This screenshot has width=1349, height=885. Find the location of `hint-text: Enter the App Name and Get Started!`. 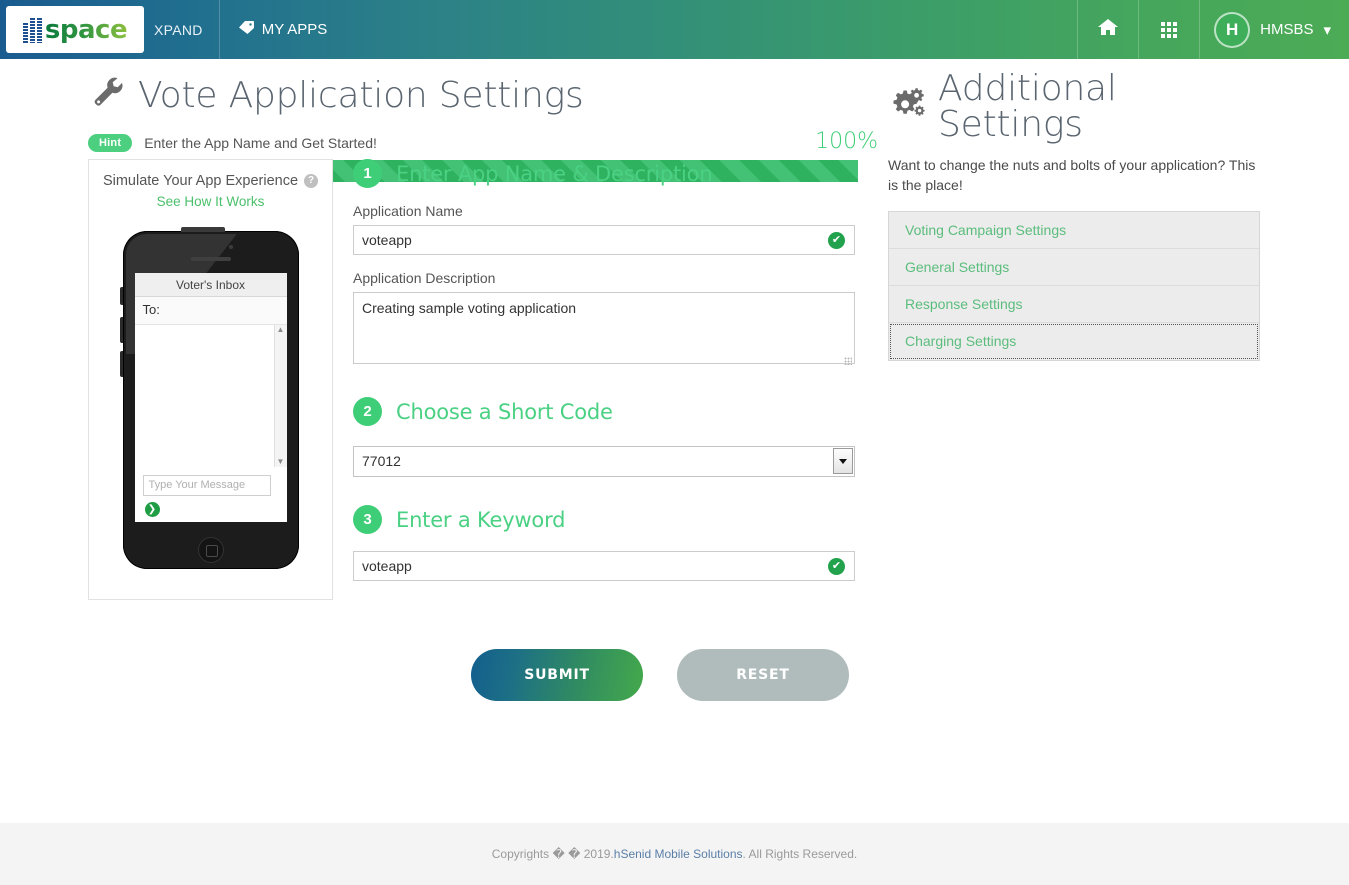

hint-text: Enter the App Name and Get Started! is located at coordinates (260, 143).